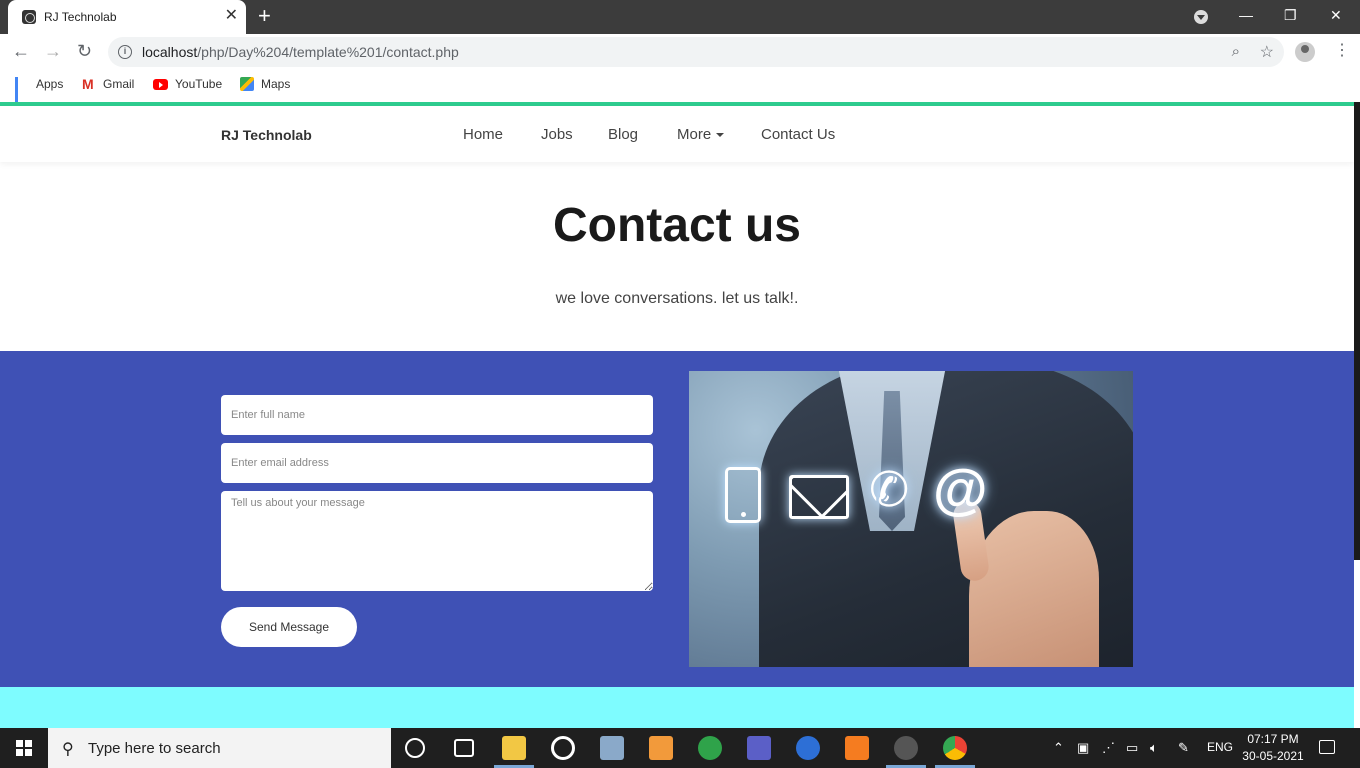 Image resolution: width=1360 pixels, height=768 pixels. I want to click on clock-date: 30-05-2021, so click(1273, 756).